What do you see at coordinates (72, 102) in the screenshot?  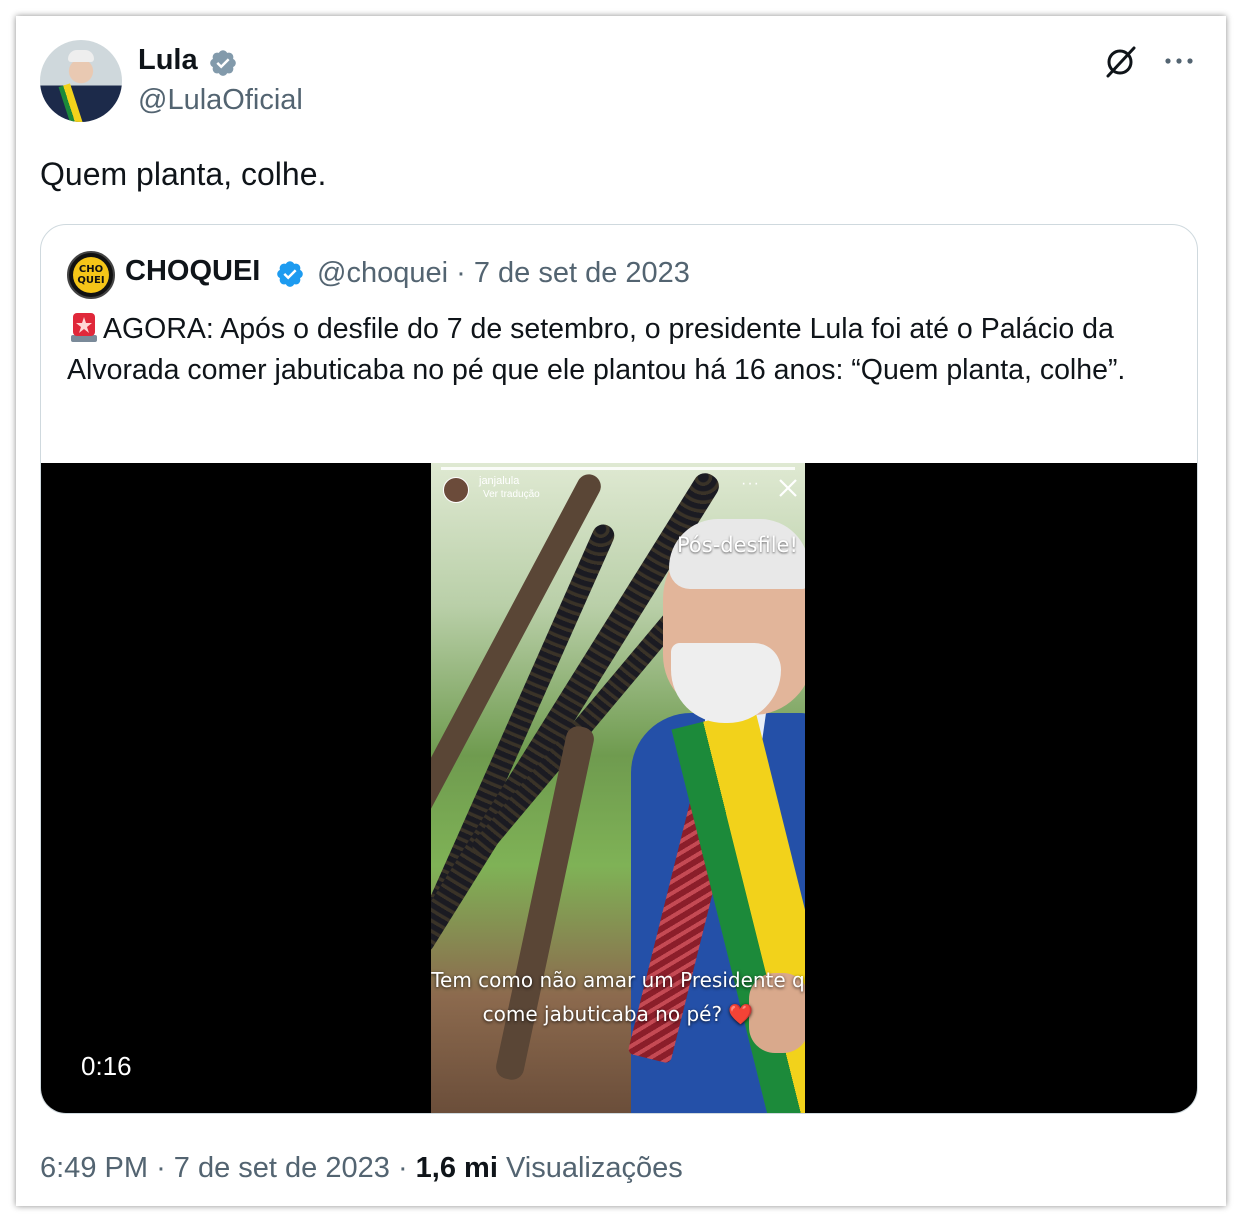 I see `avatar-sash` at bounding box center [72, 102].